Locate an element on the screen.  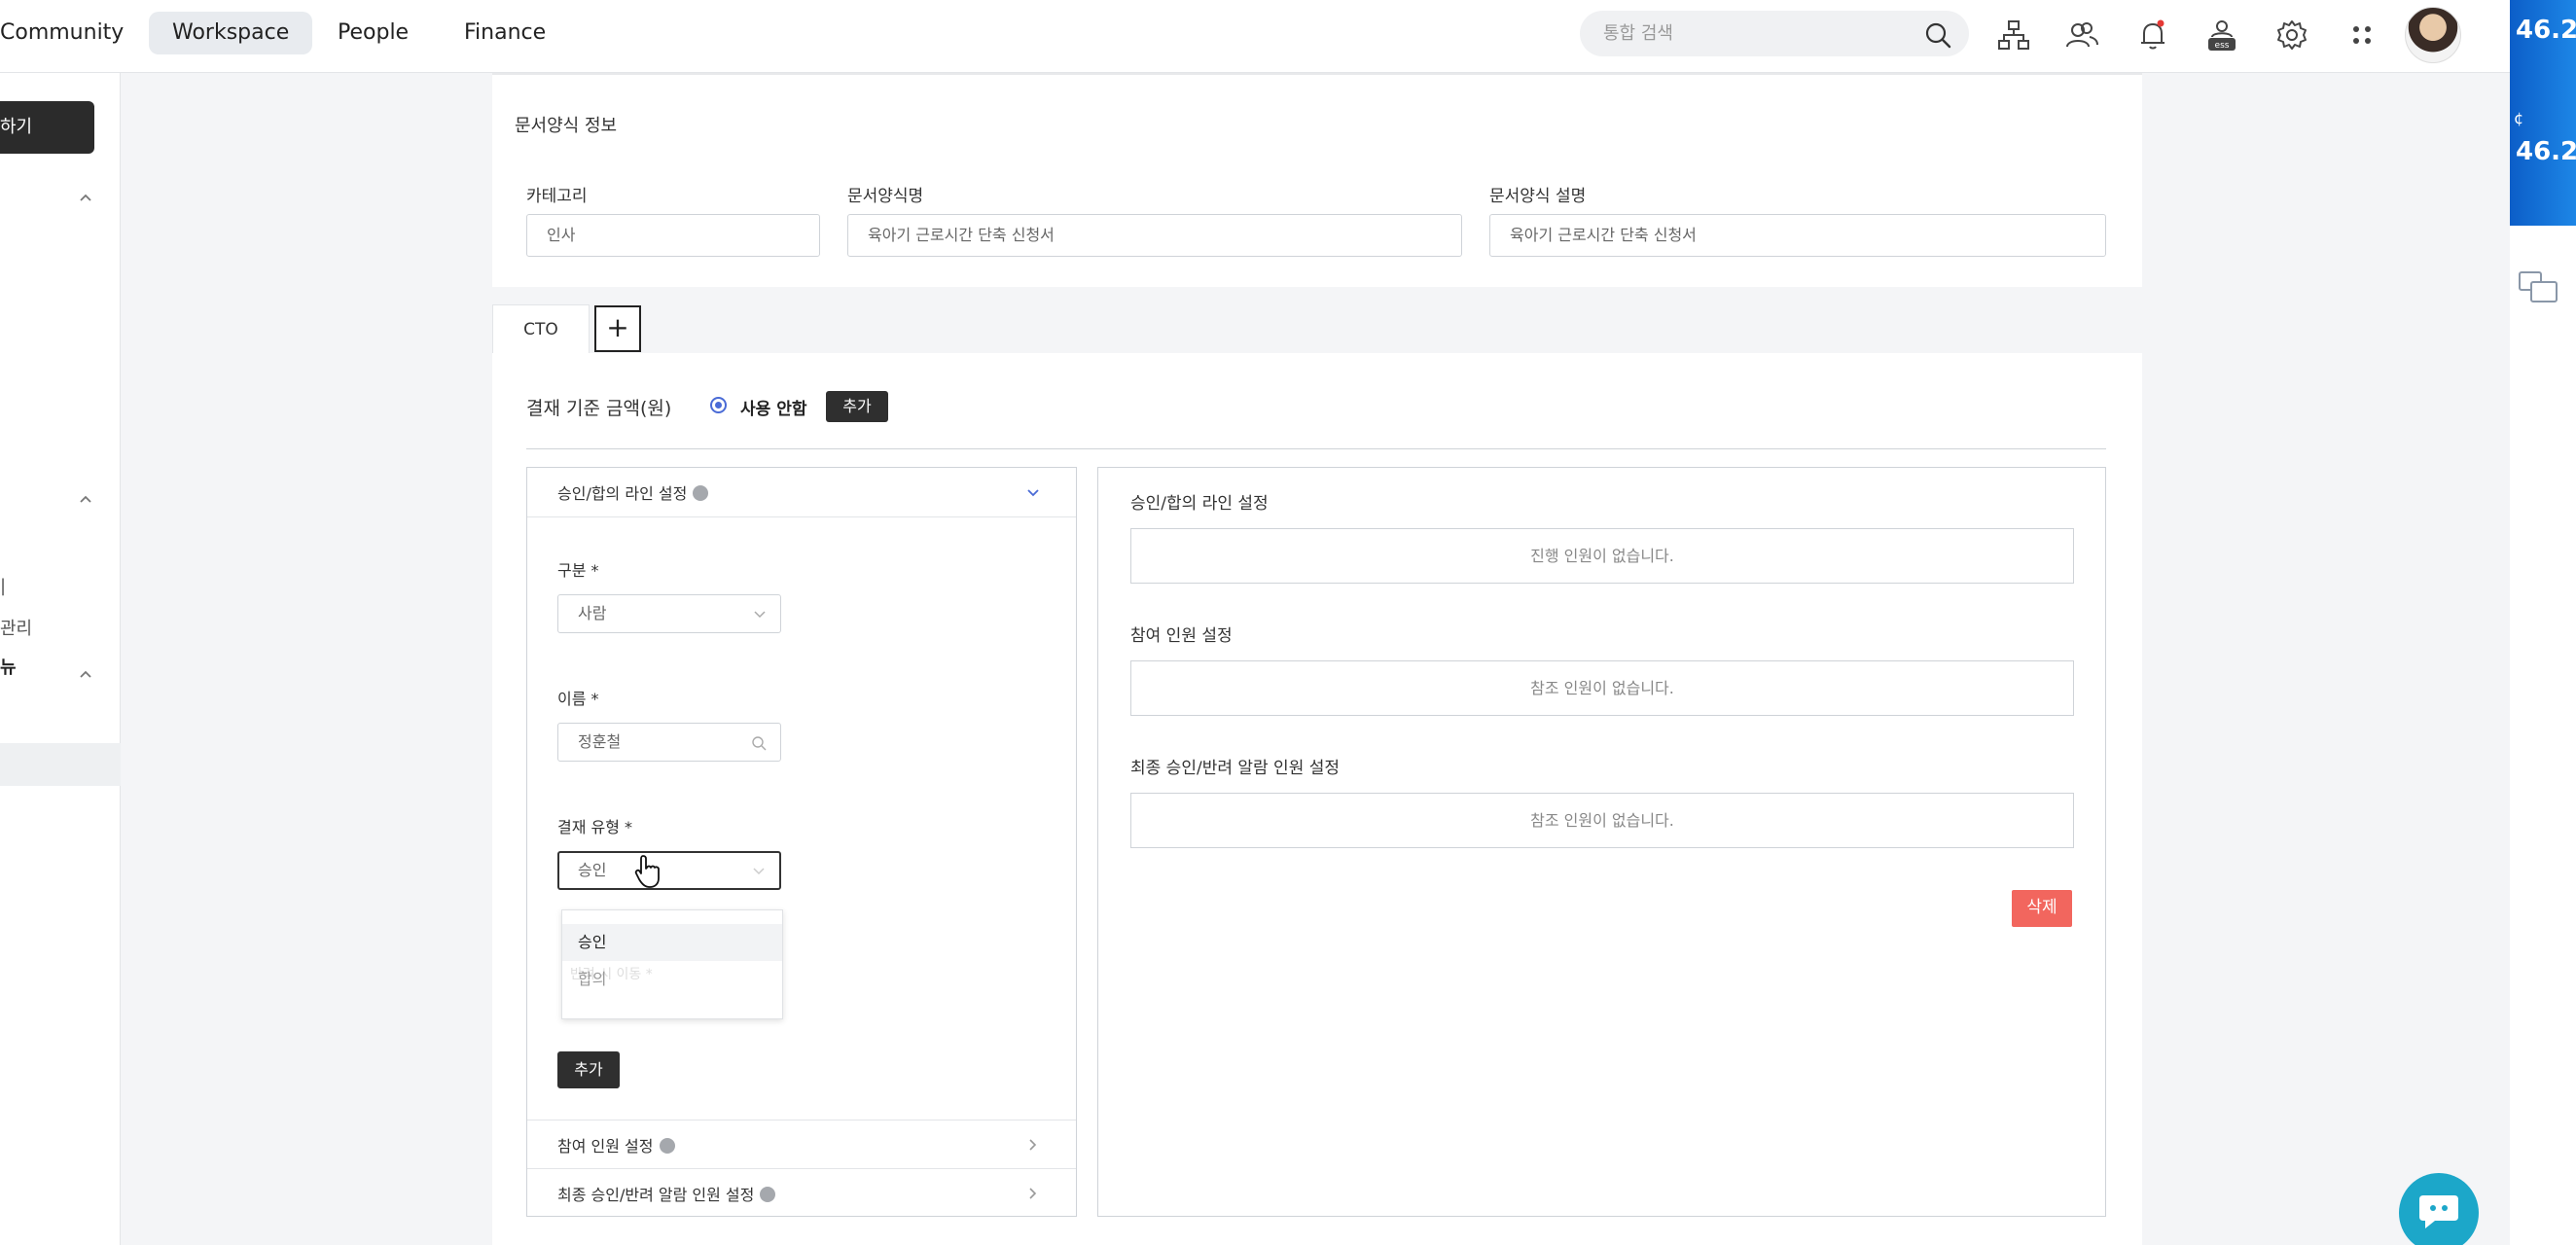
user-avatar is located at coordinates (2433, 35).